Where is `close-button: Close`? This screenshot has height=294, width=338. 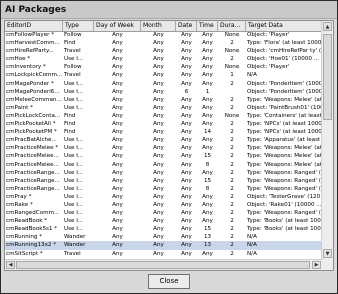 close-button: Close is located at coordinates (169, 281).